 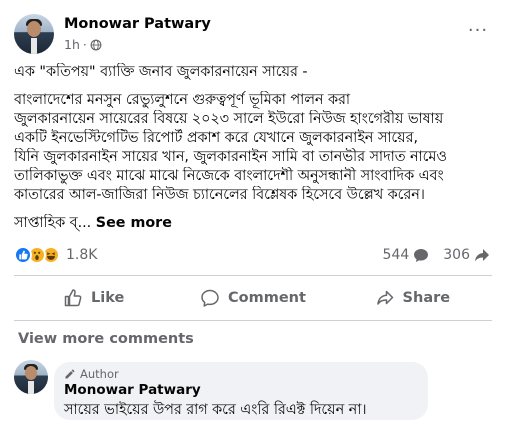 What do you see at coordinates (482, 255) in the screenshot?
I see `share-icon` at bounding box center [482, 255].